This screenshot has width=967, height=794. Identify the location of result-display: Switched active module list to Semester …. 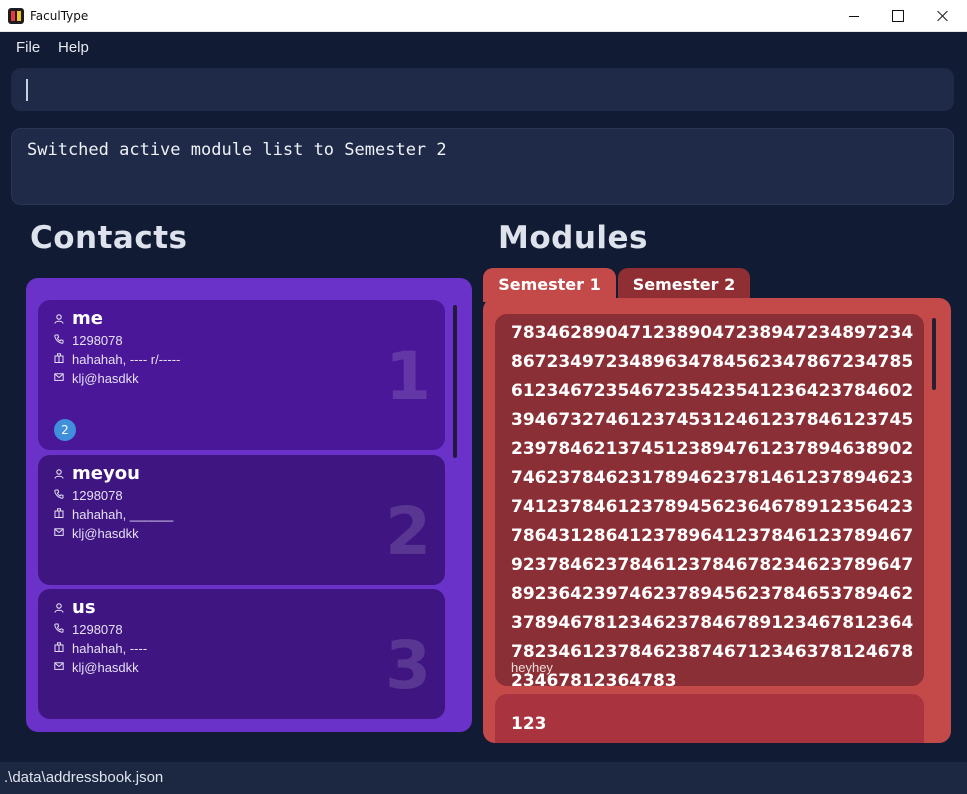
(482, 166).